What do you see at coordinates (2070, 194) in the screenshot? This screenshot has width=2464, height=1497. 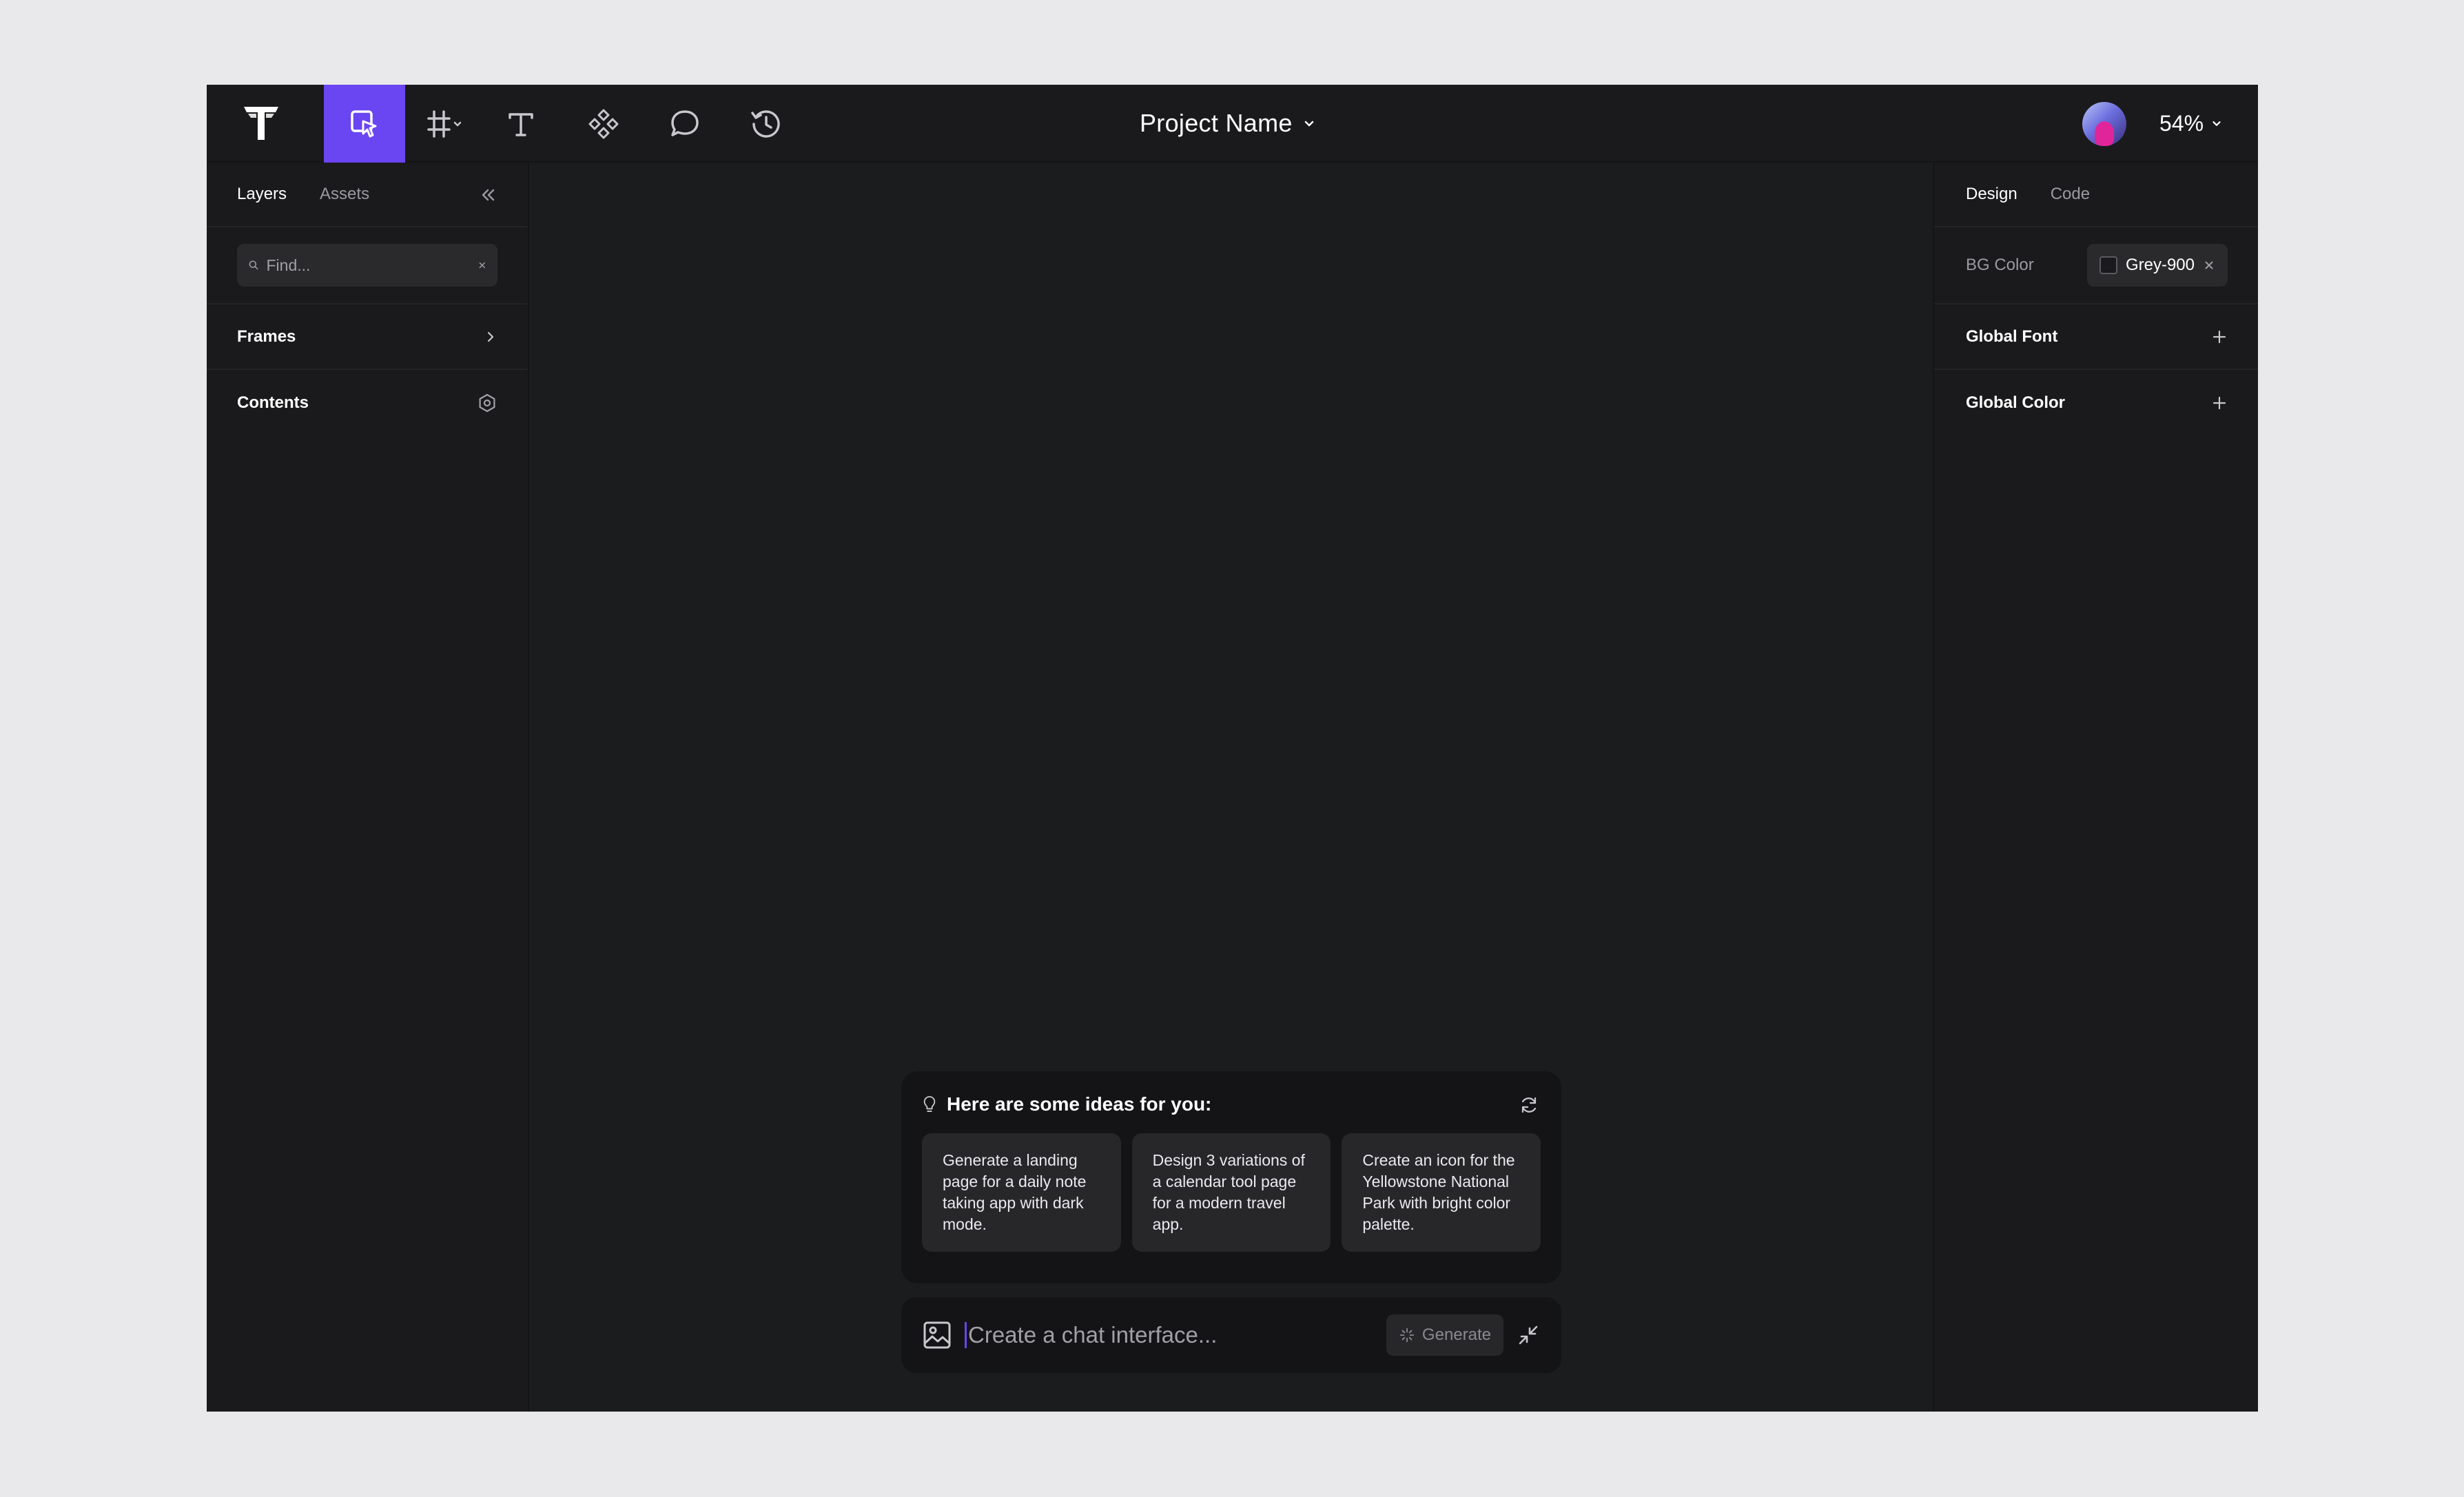 I see `tab-code: Code` at bounding box center [2070, 194].